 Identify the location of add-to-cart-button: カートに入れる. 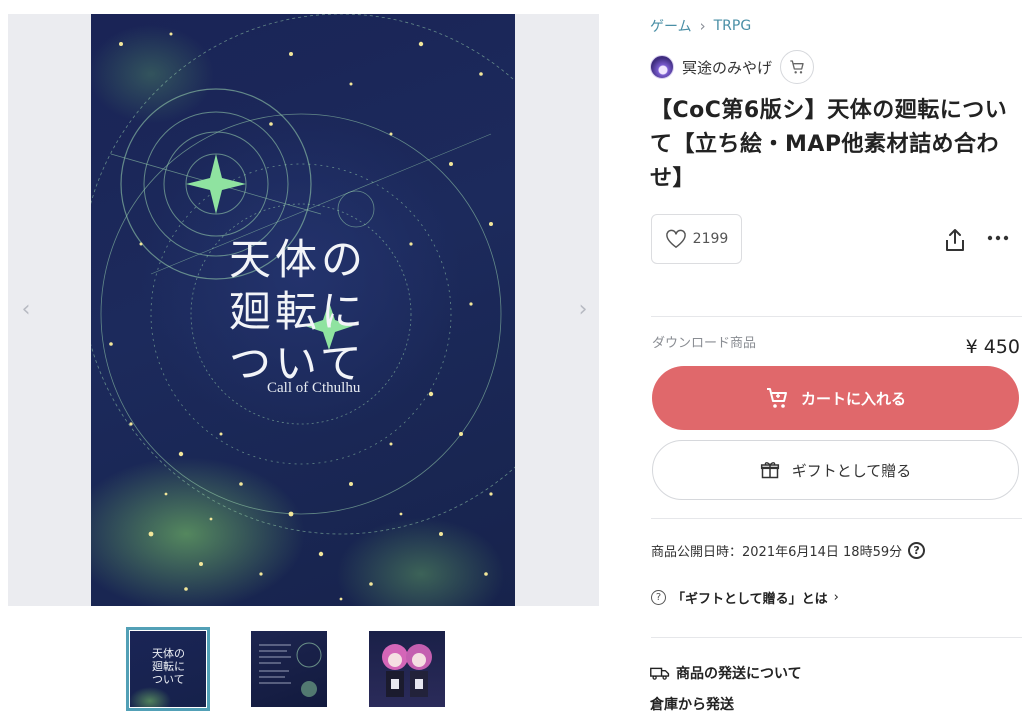
(835, 398).